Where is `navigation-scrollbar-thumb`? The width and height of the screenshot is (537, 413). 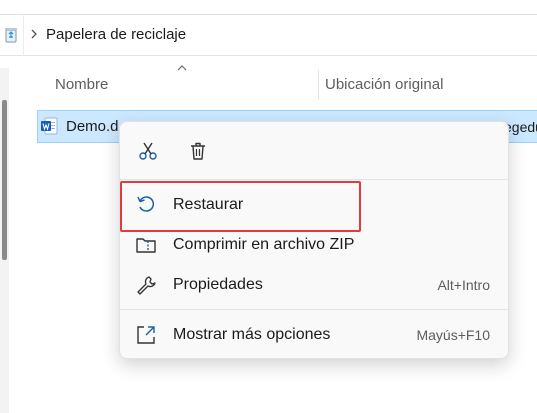
navigation-scrollbar-thumb is located at coordinates (4, 180).